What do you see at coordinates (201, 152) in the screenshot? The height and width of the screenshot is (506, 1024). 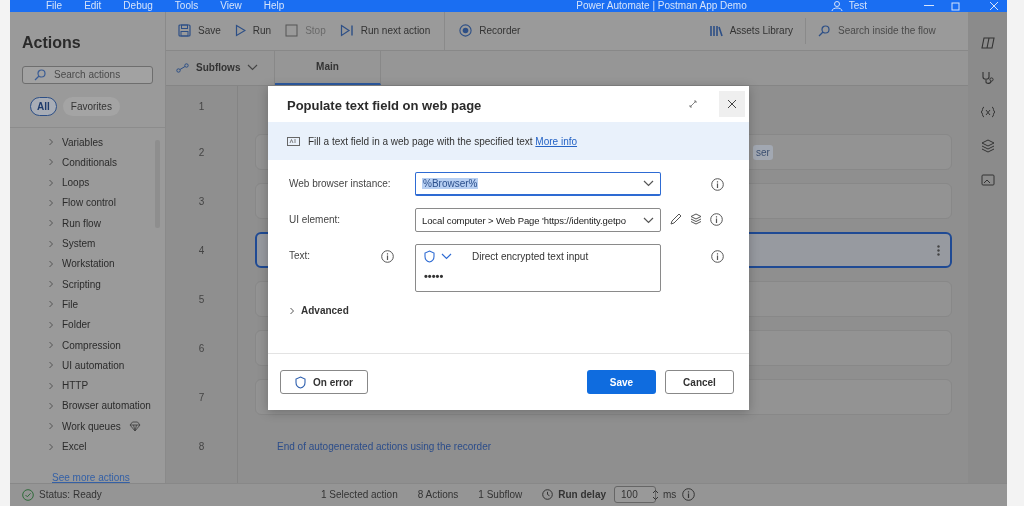 I see `line-number: 2` at bounding box center [201, 152].